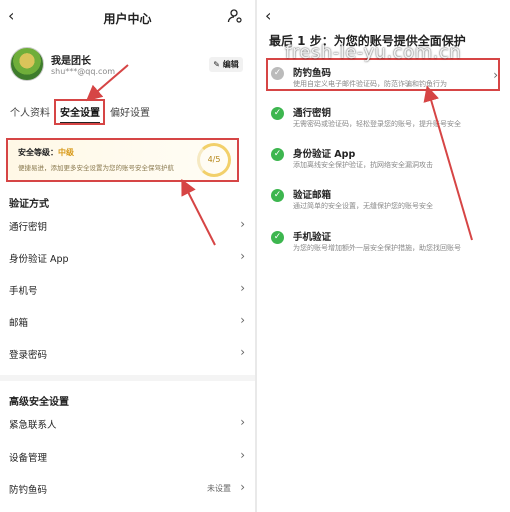 The image size is (510, 512). I want to click on verify-item-password: 登录密码 ›, so click(127, 355).